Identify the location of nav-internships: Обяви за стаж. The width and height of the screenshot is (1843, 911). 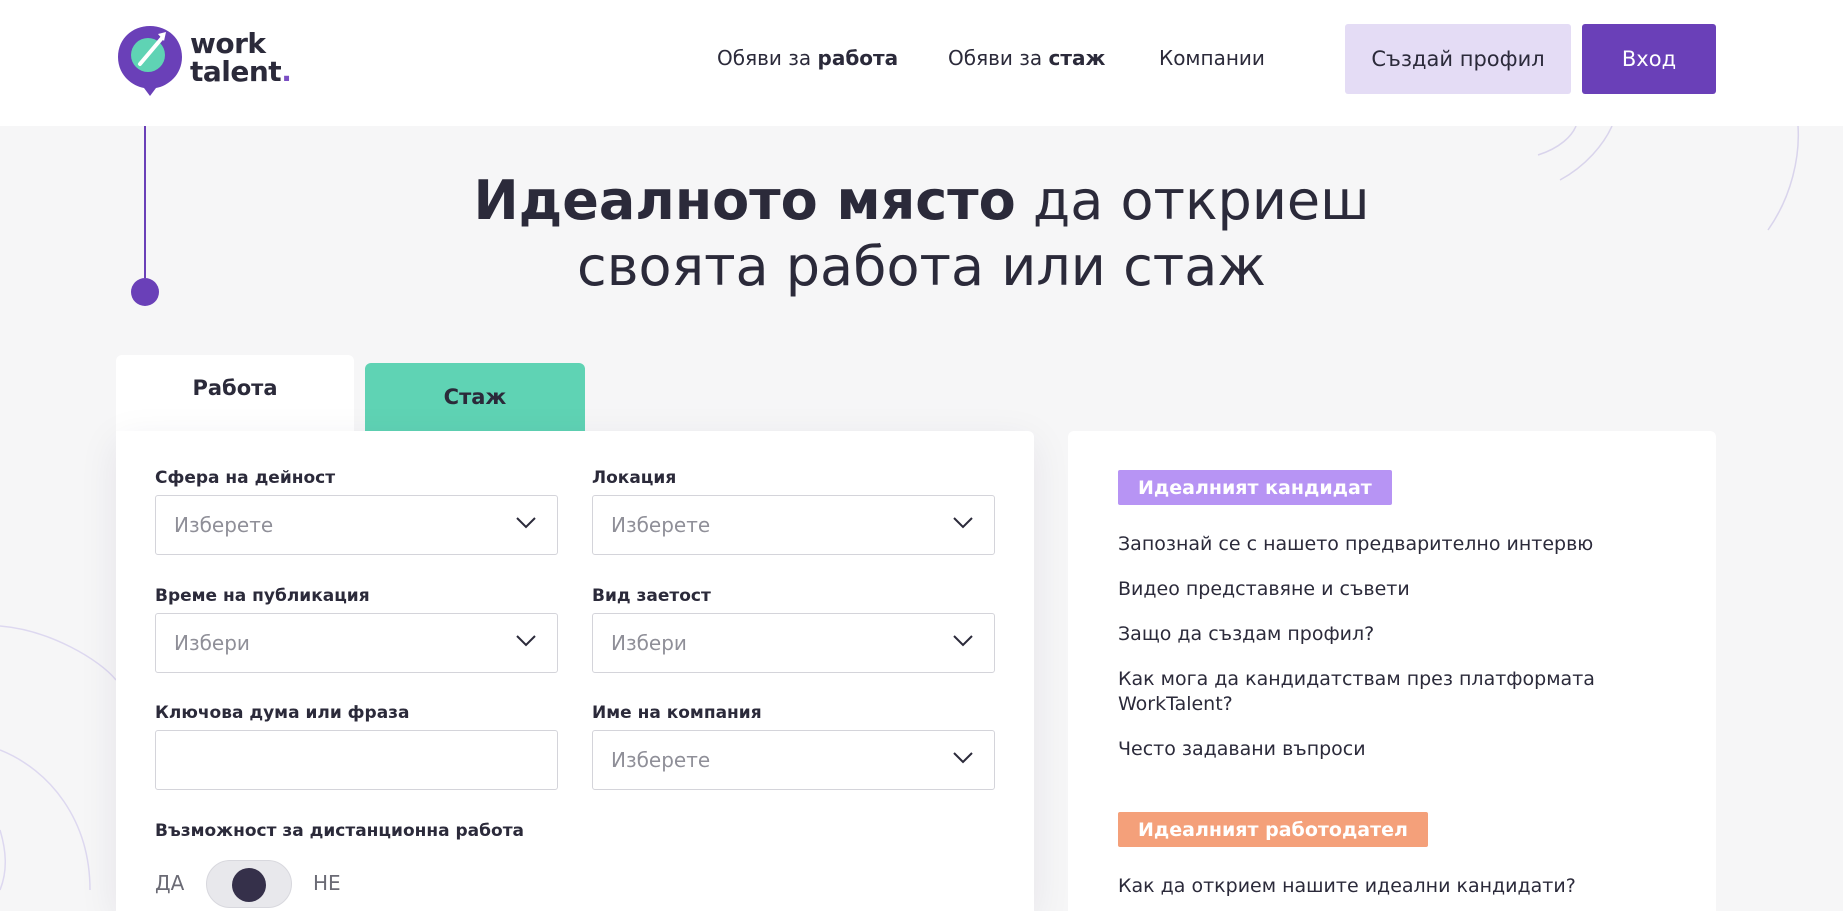
(1026, 58).